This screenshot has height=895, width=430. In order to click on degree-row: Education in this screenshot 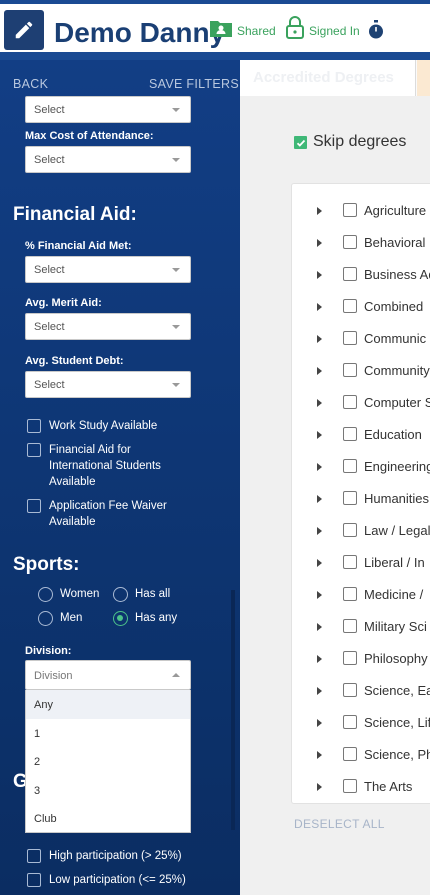, I will do `click(361, 436)`.